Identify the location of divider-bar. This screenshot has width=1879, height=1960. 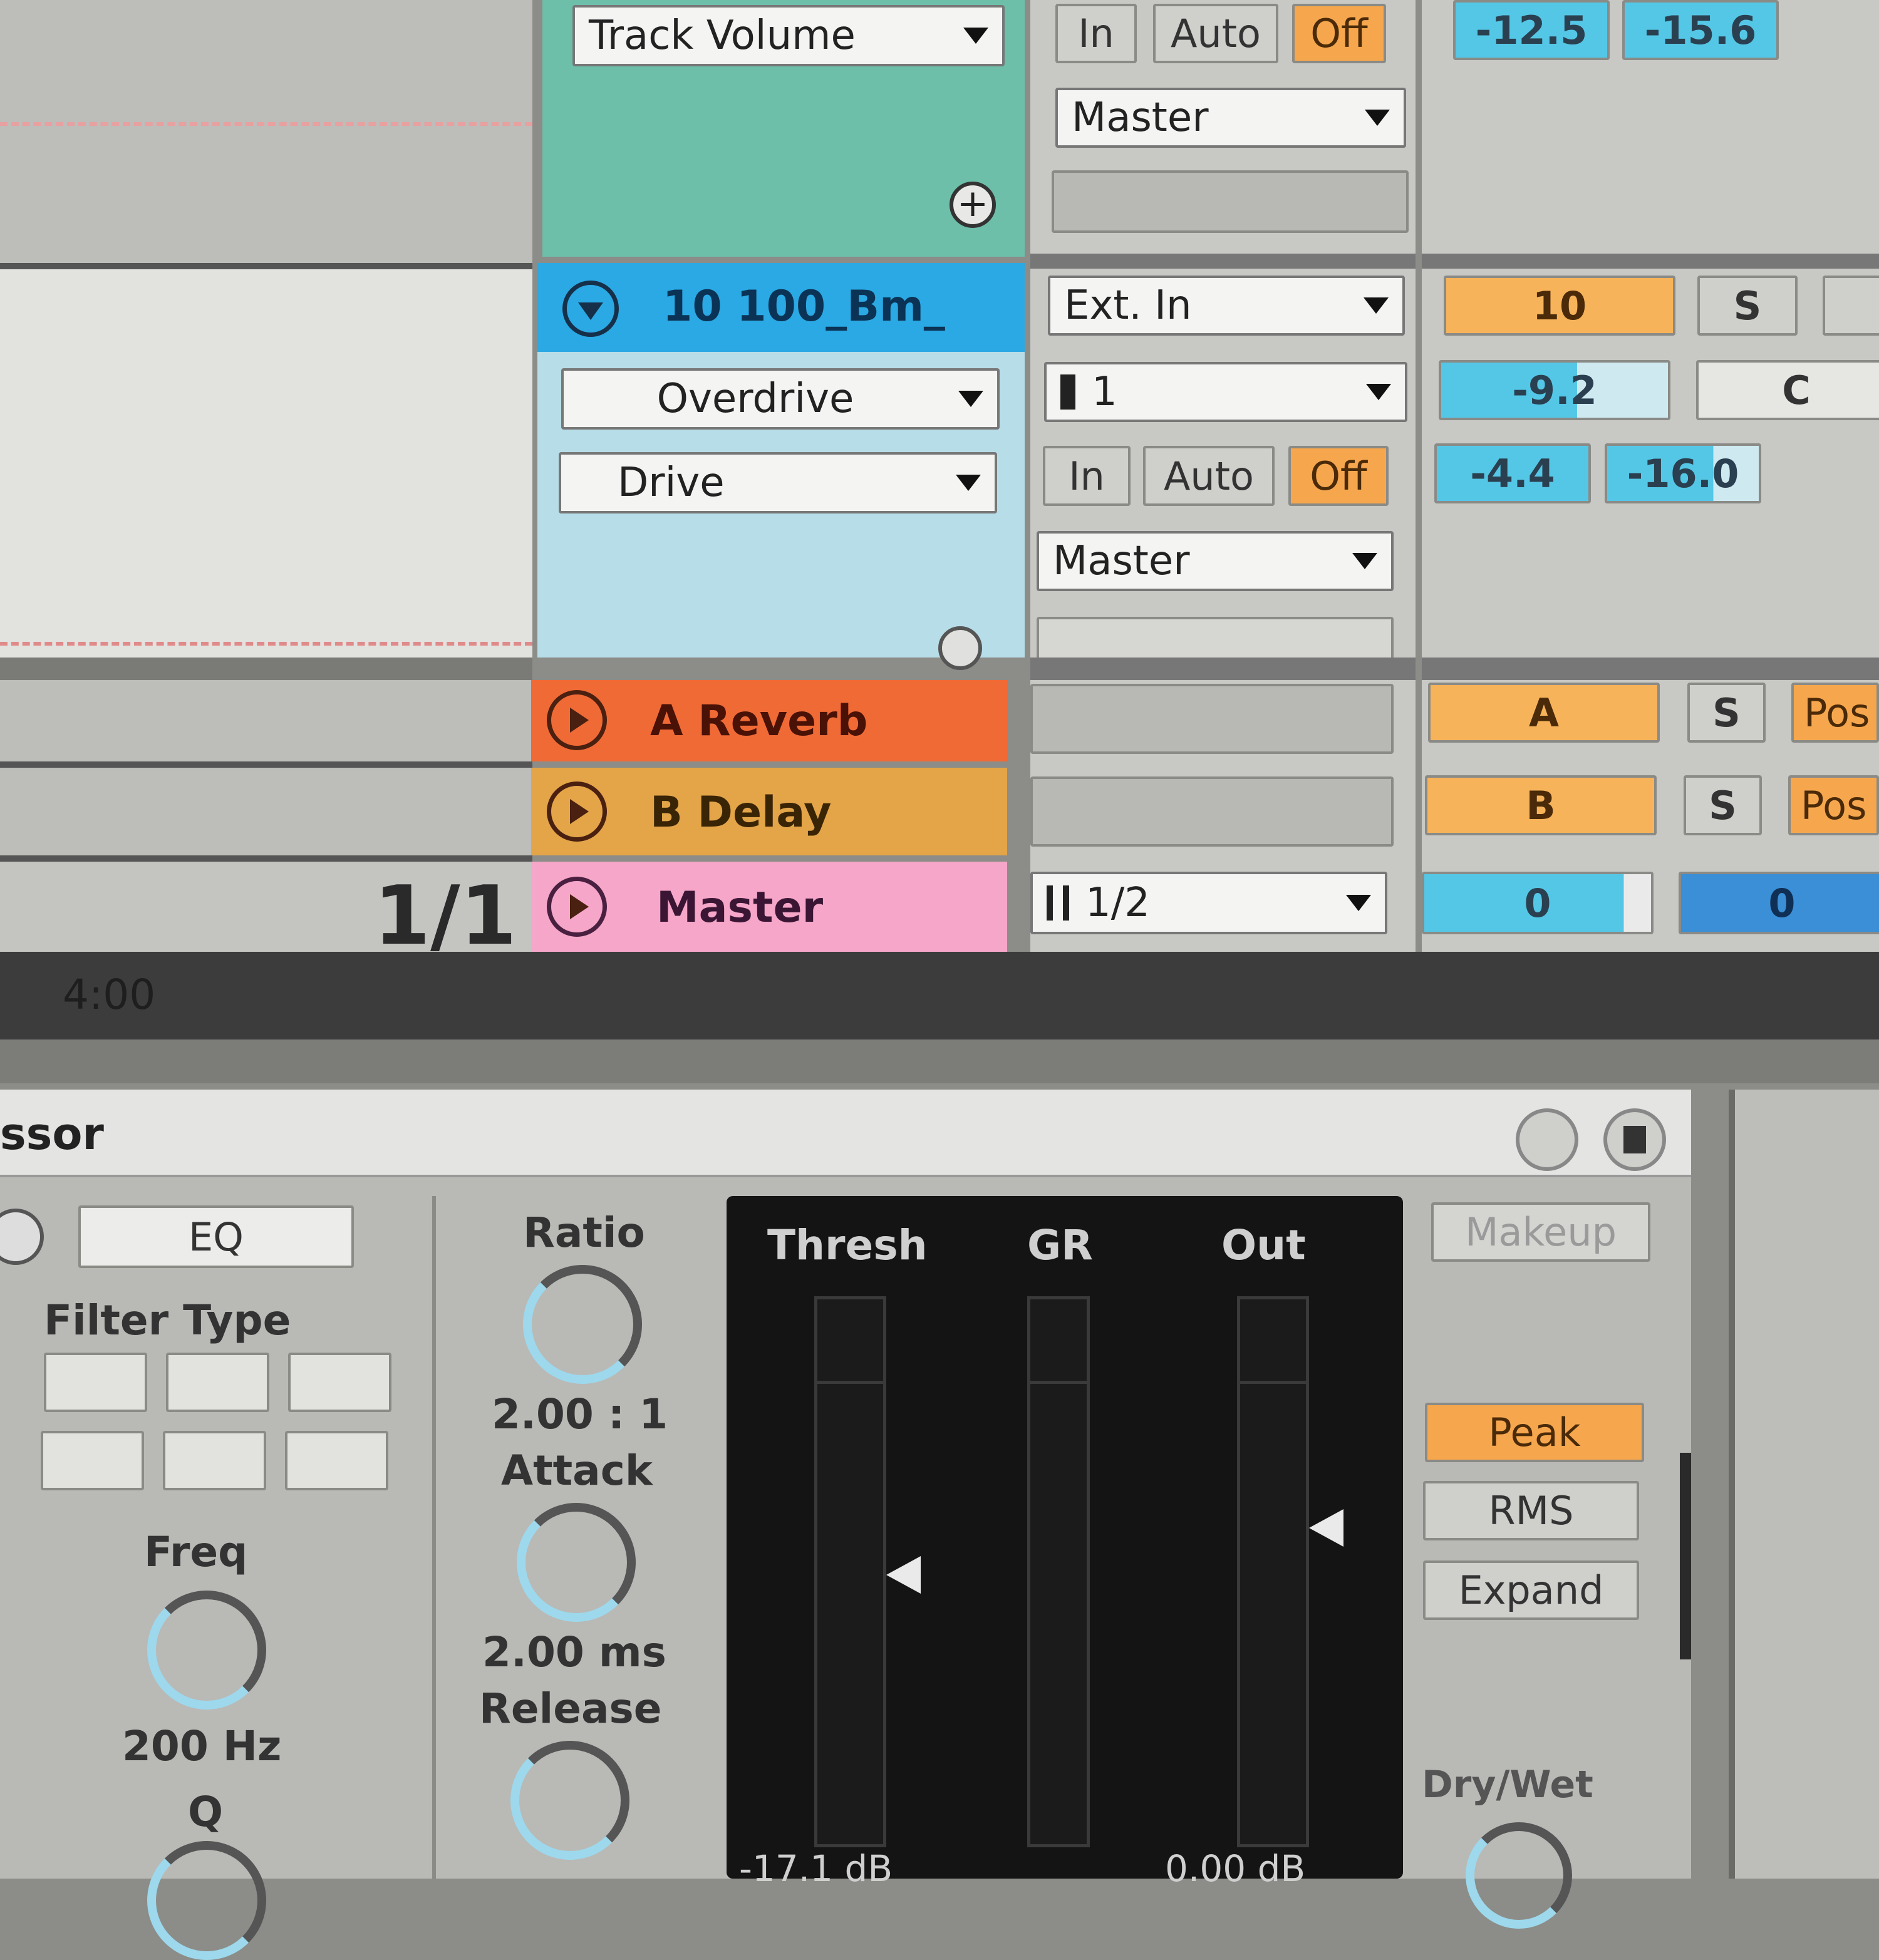
(939, 1061).